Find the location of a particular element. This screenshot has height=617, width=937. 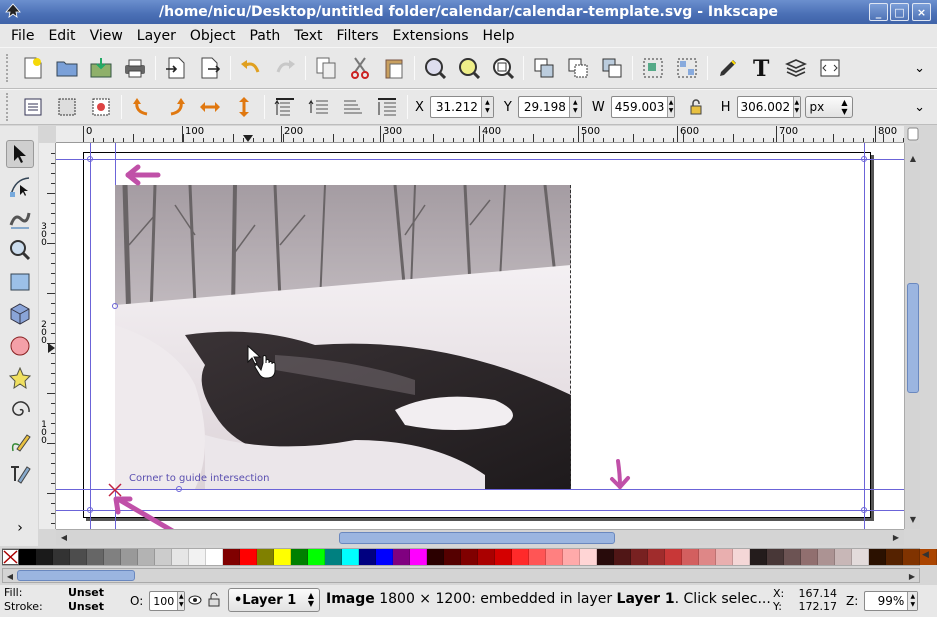

lock-proportions-icon is located at coordinates (696, 107).